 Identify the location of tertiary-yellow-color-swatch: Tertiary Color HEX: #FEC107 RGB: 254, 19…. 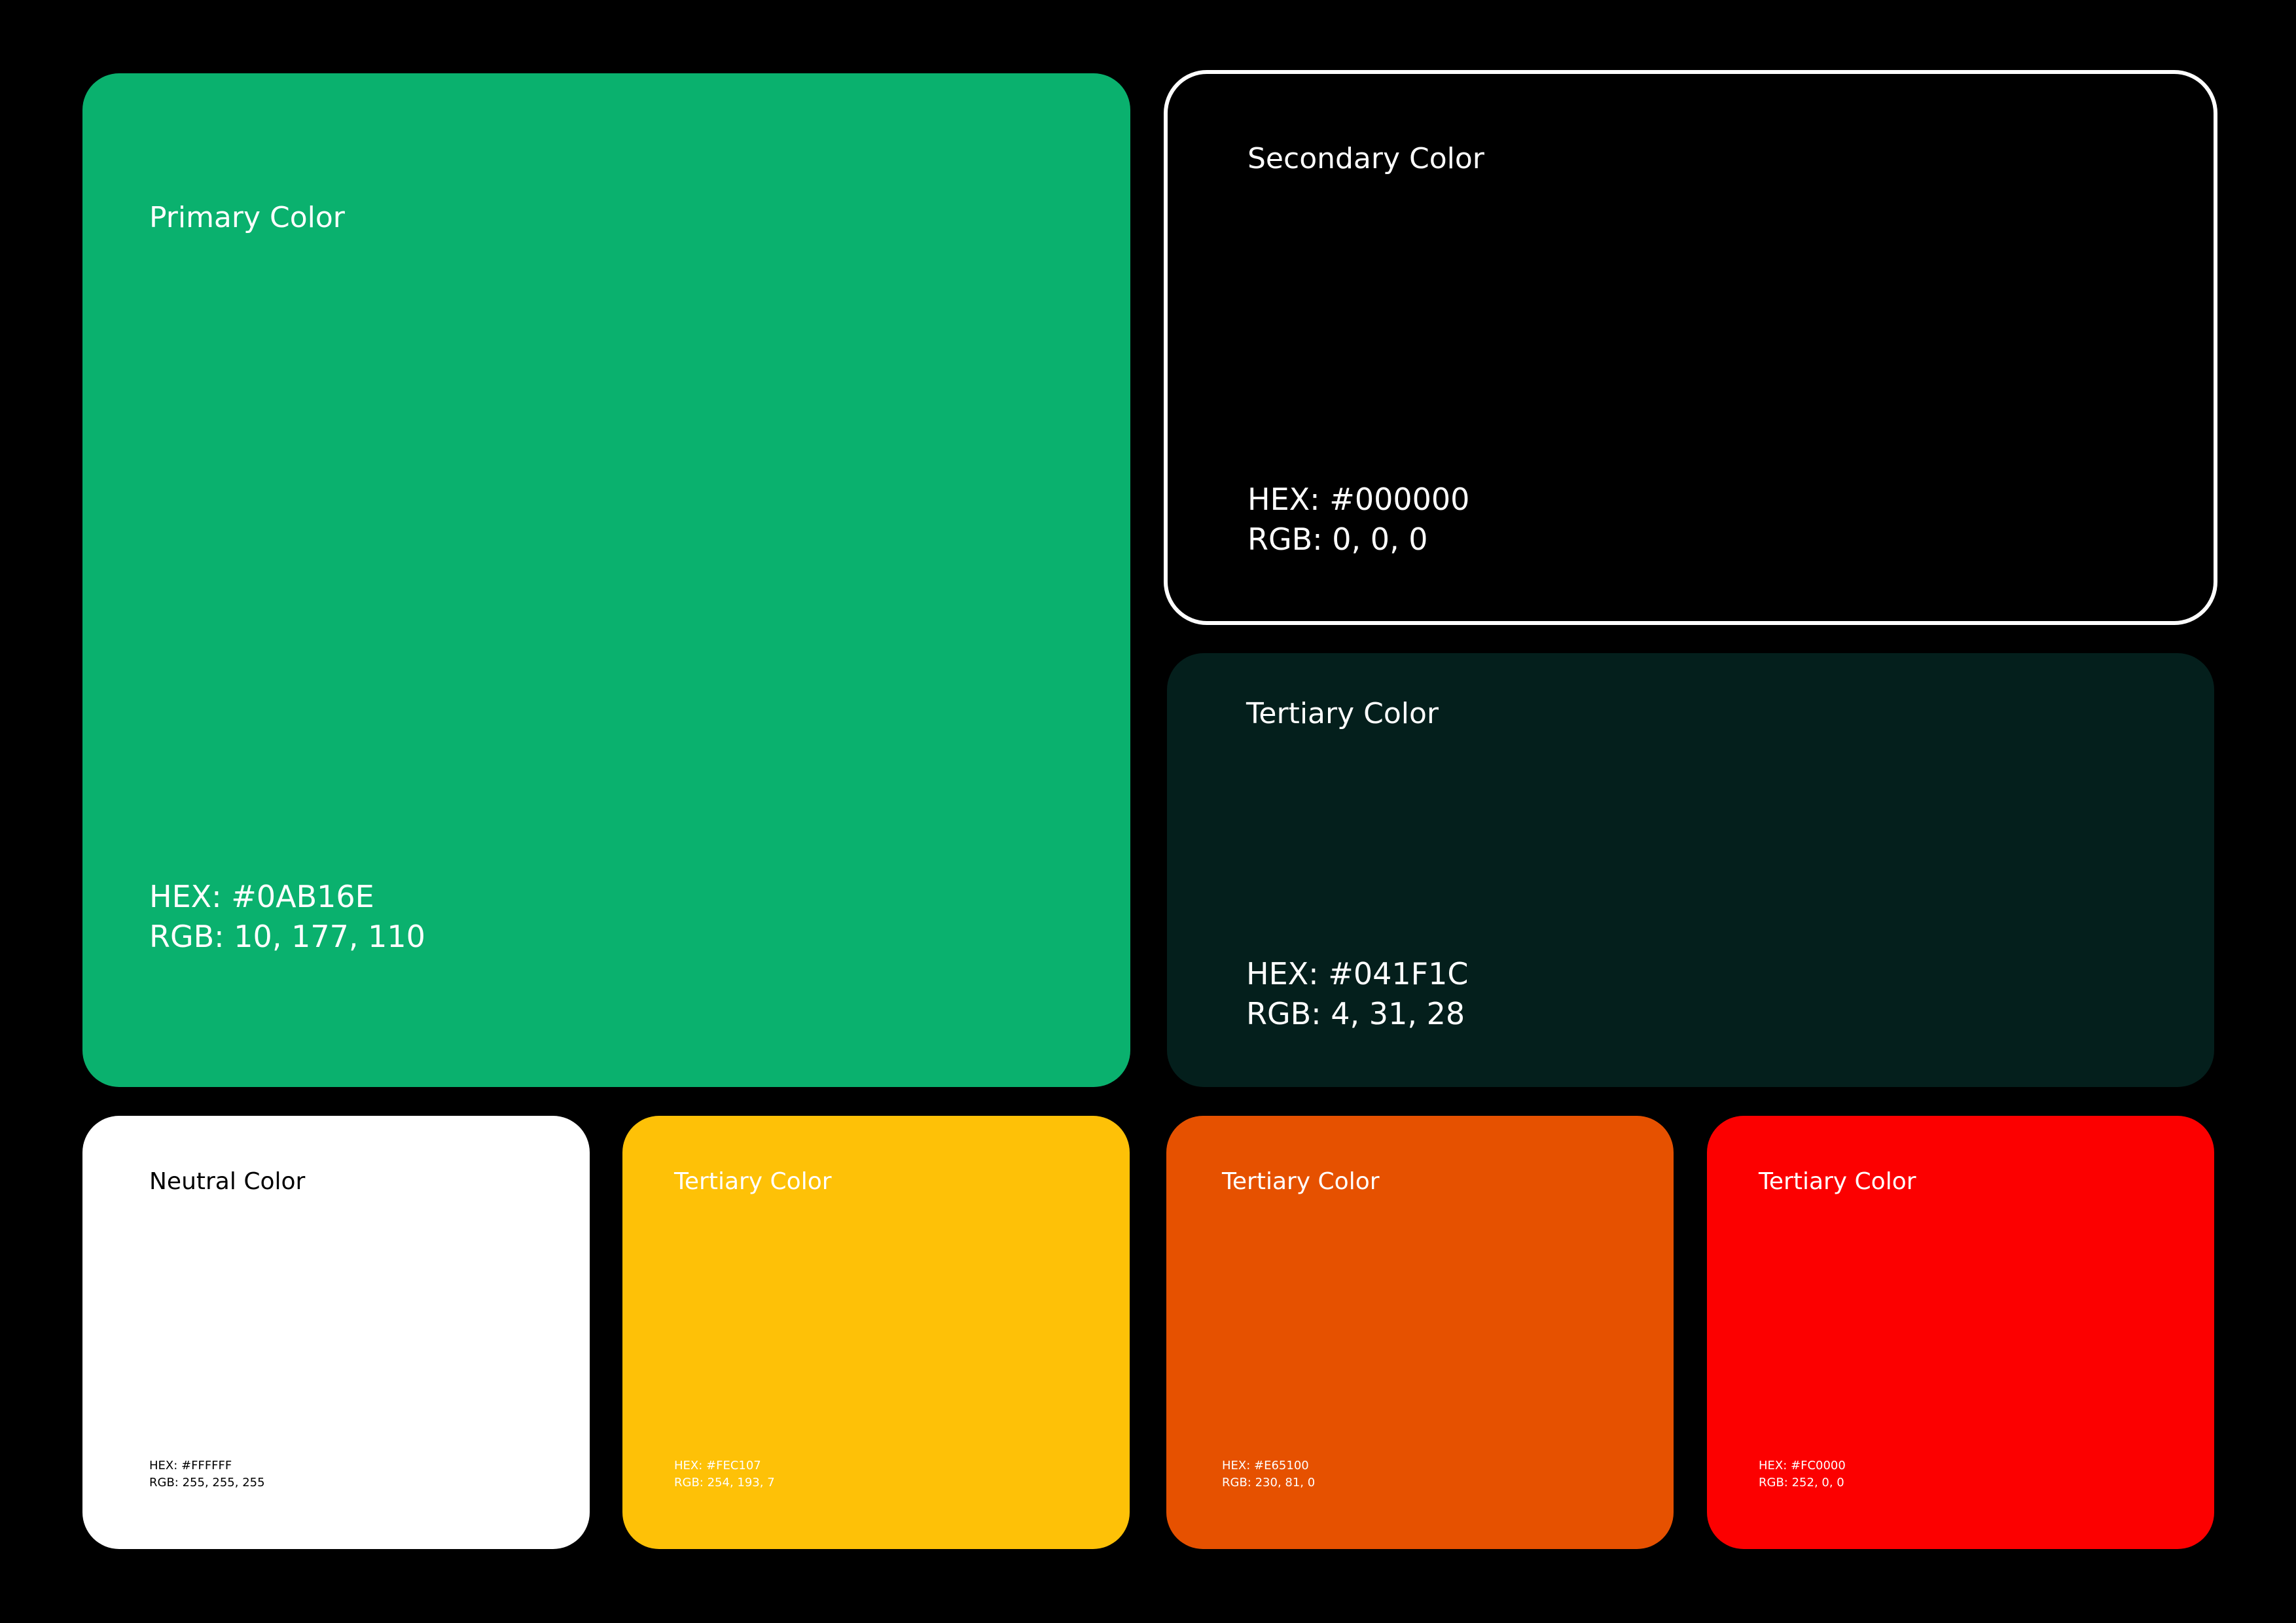
(876, 1332).